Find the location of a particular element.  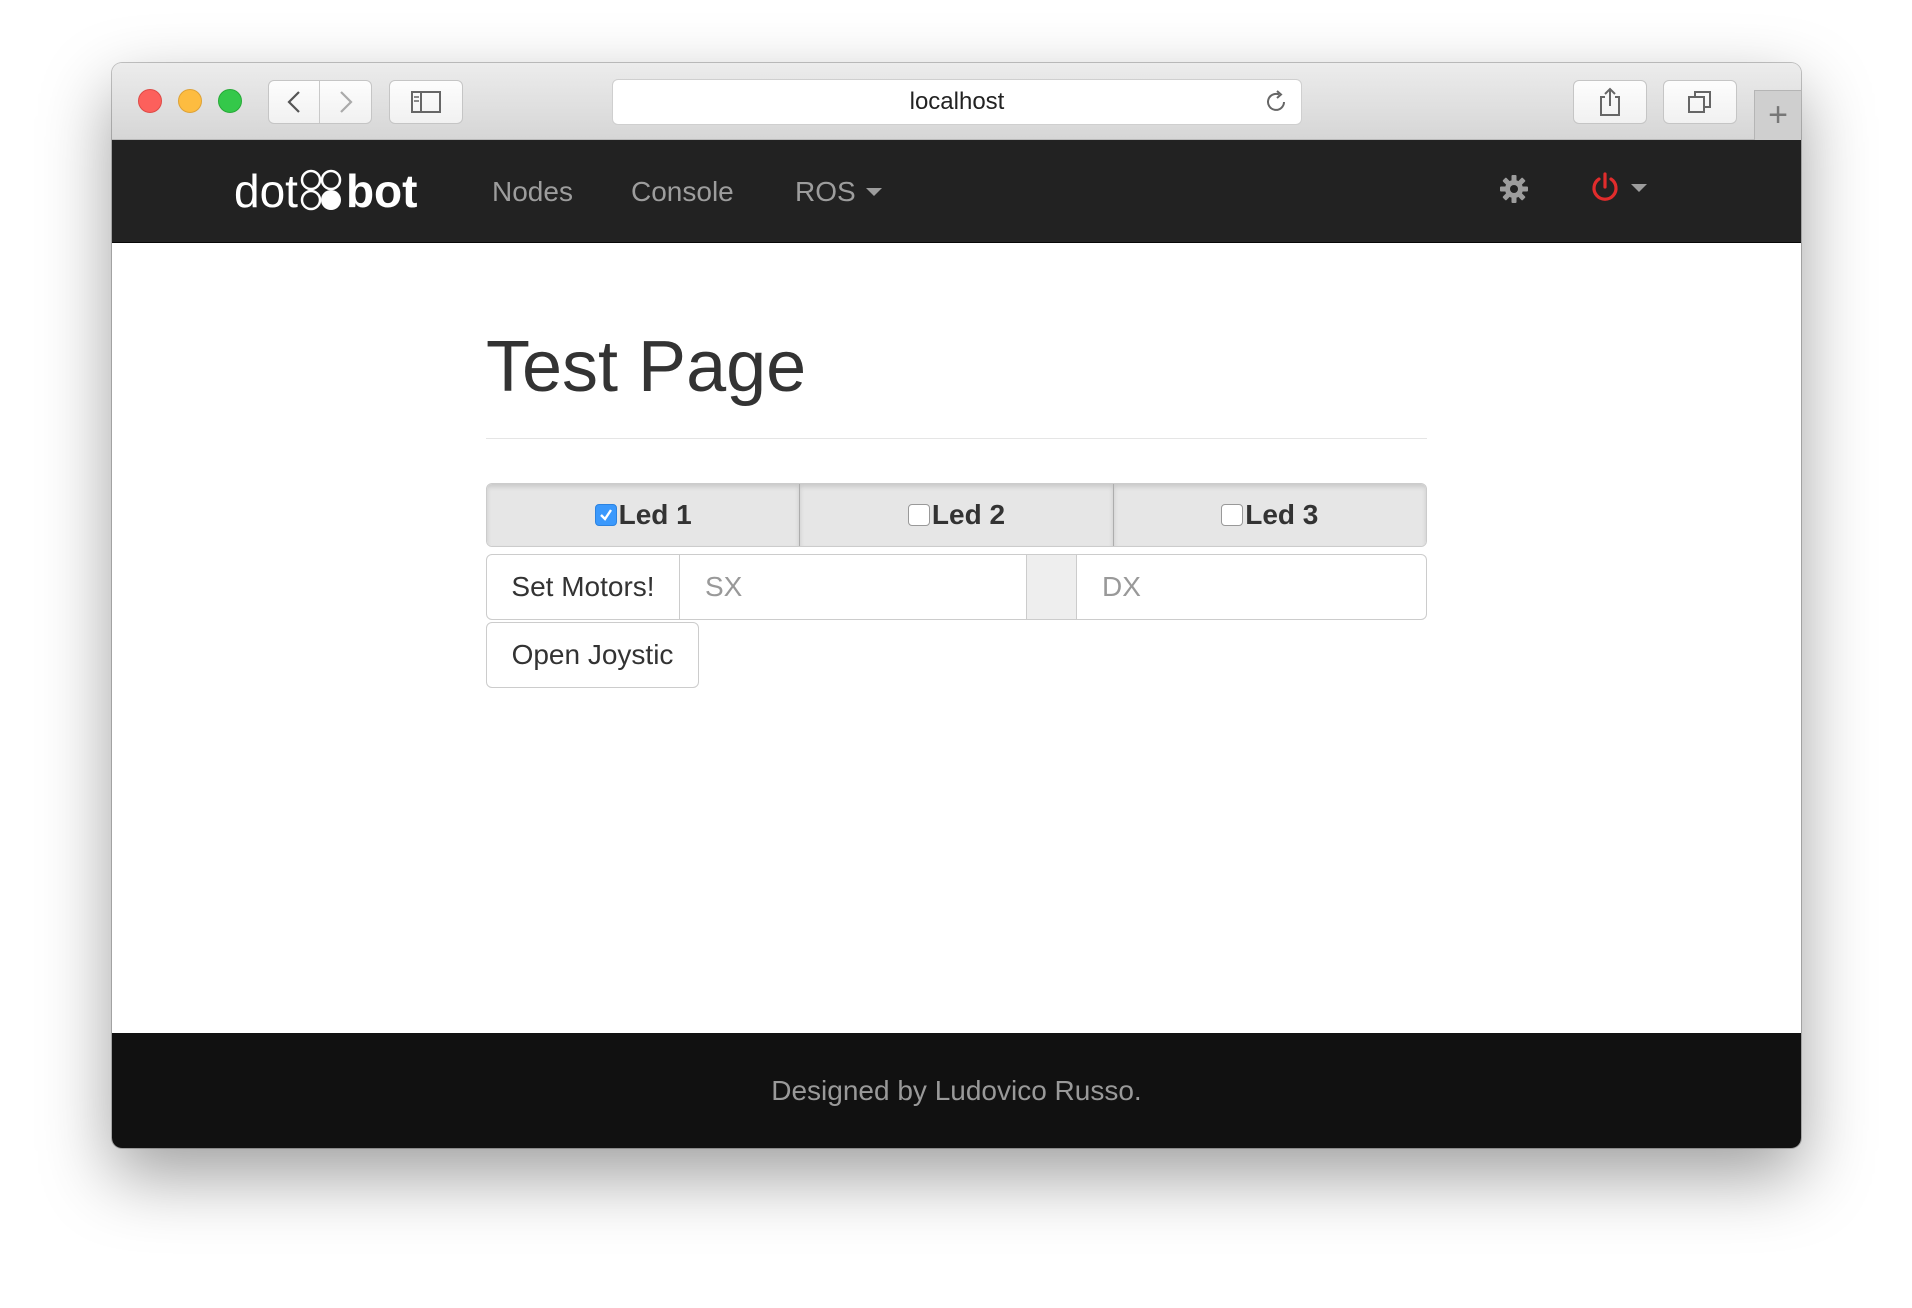

address-bar: localhost is located at coordinates (957, 102).